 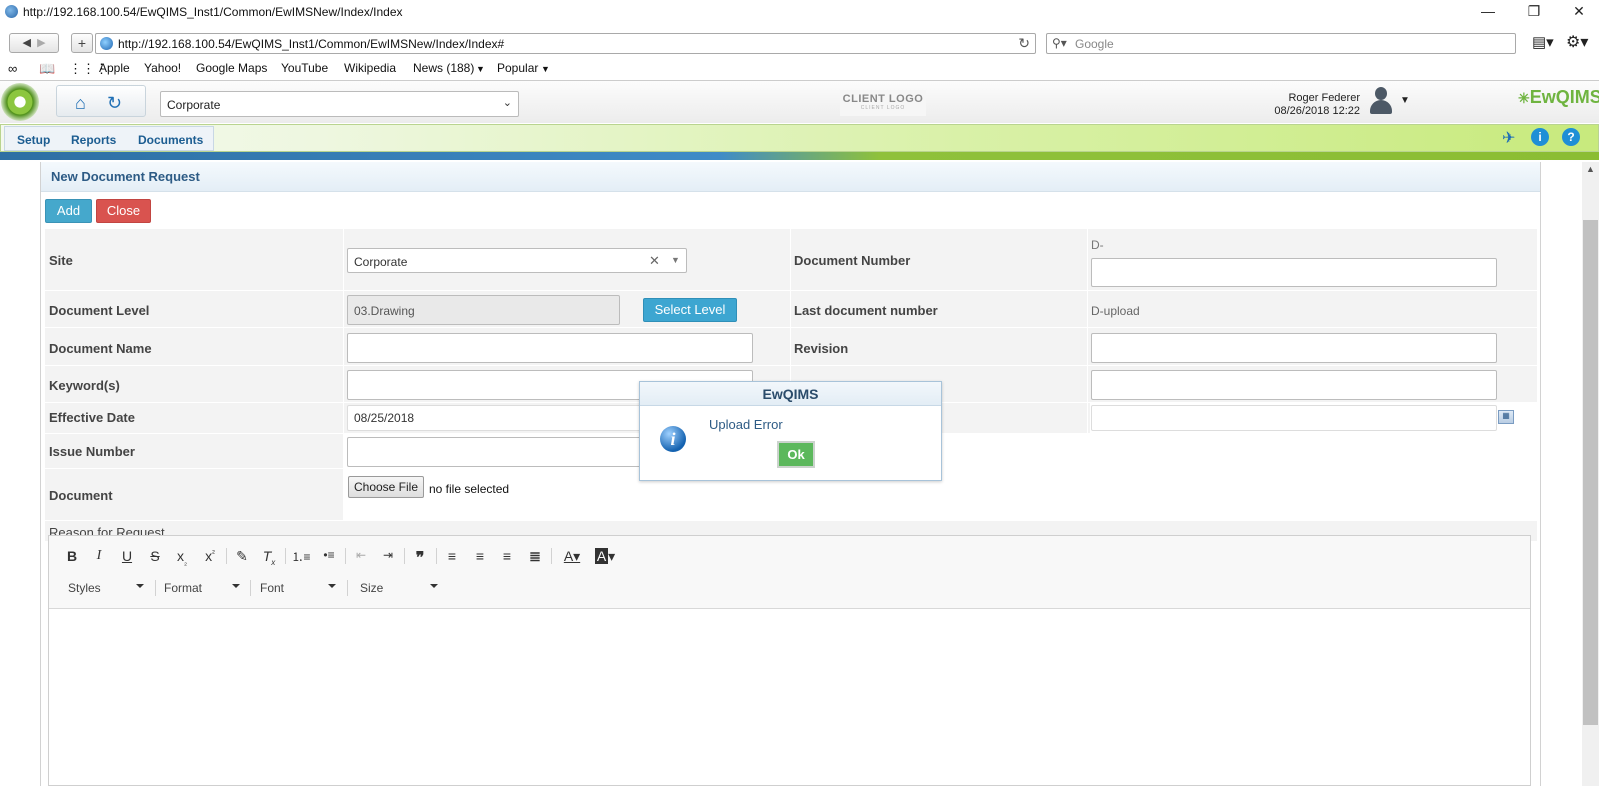 What do you see at coordinates (550, 348) in the screenshot?
I see `document-name-input` at bounding box center [550, 348].